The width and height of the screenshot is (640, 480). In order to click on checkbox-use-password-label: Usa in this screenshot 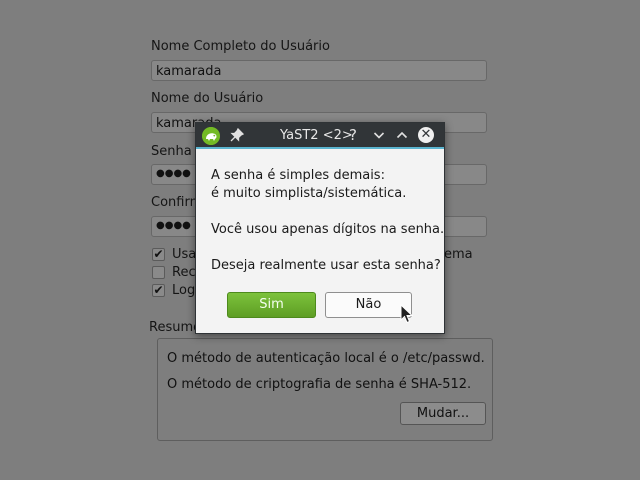, I will do `click(184, 254)`.